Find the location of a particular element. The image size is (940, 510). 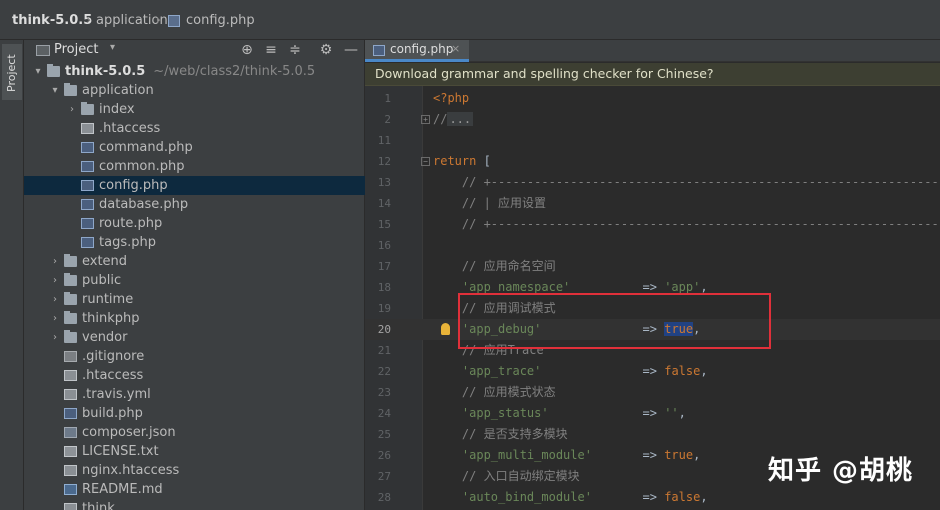

tree-folder-item: › index is located at coordinates (194, 109).